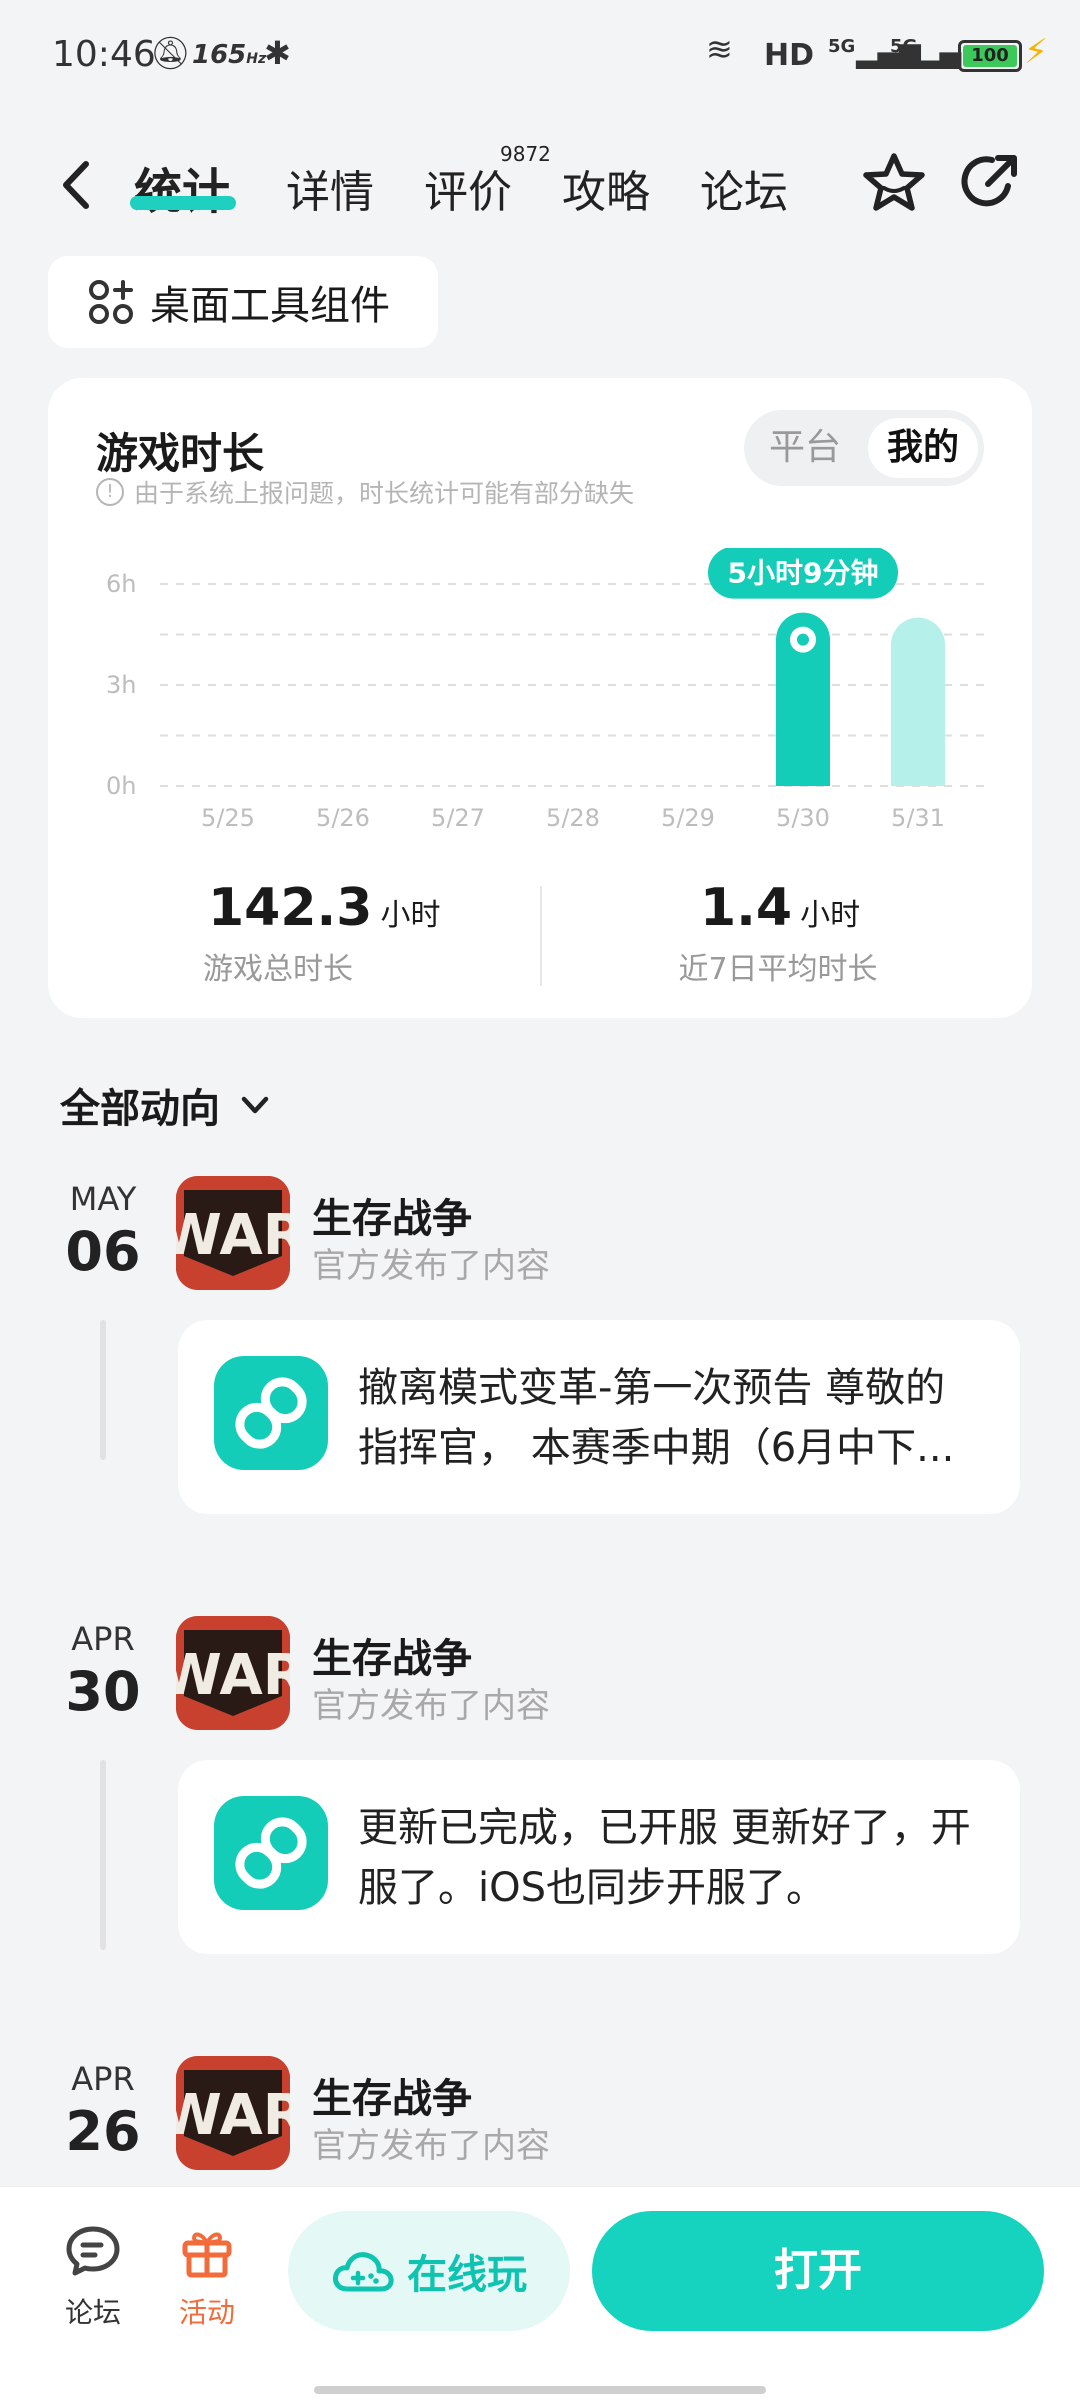 Image resolution: width=1080 pixels, height=2400 pixels. What do you see at coordinates (923, 448) in the screenshot?
I see `toggle-mine: 我的` at bounding box center [923, 448].